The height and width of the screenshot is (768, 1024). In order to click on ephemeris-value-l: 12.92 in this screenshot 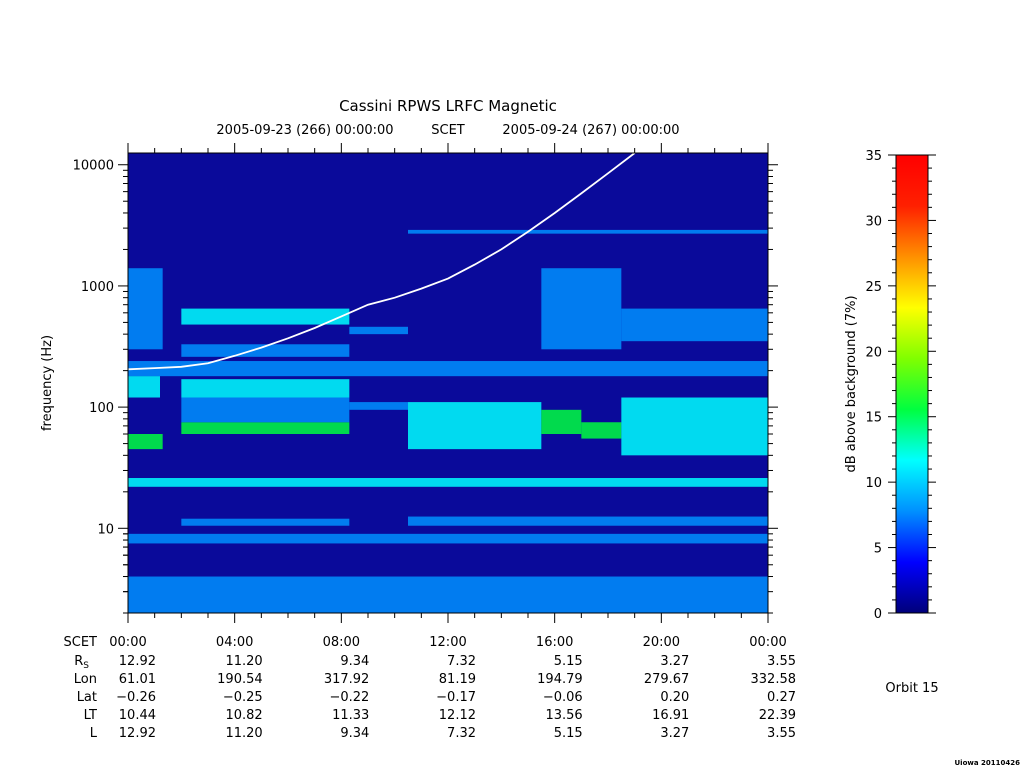, I will do `click(137, 733)`.